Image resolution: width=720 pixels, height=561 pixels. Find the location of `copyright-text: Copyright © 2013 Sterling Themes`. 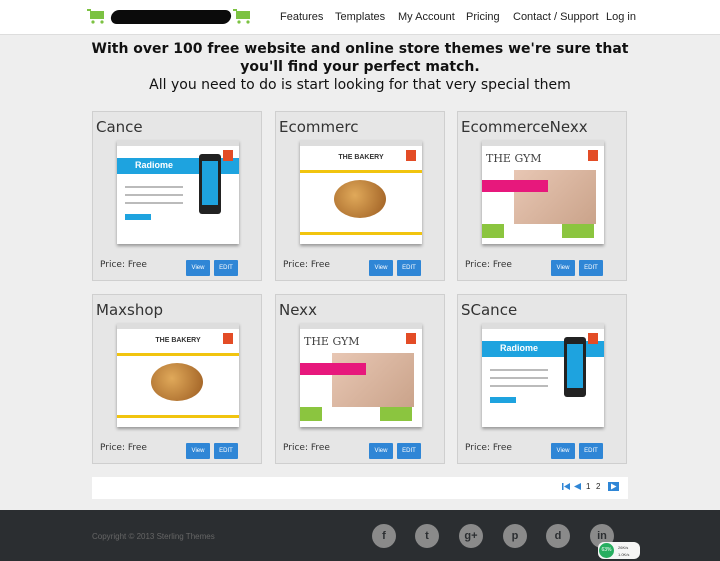

copyright-text: Copyright © 2013 Sterling Themes is located at coordinates (153, 536).